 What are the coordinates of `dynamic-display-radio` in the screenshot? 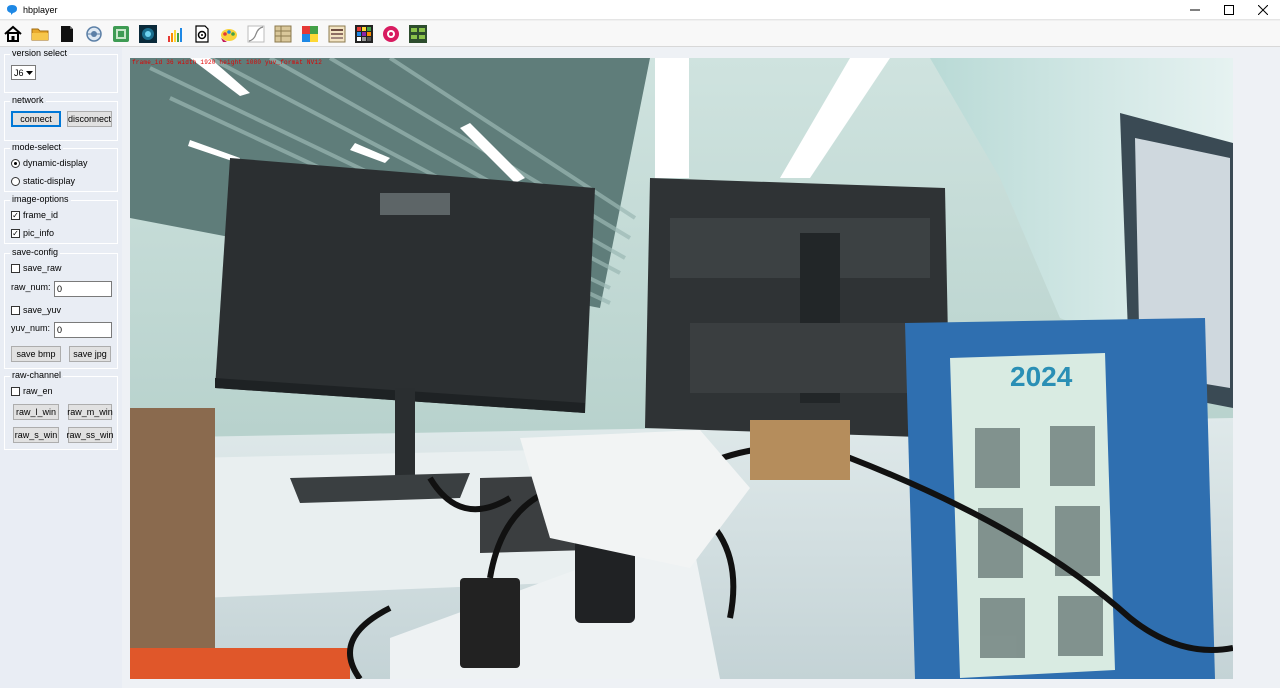 It's located at (15, 163).